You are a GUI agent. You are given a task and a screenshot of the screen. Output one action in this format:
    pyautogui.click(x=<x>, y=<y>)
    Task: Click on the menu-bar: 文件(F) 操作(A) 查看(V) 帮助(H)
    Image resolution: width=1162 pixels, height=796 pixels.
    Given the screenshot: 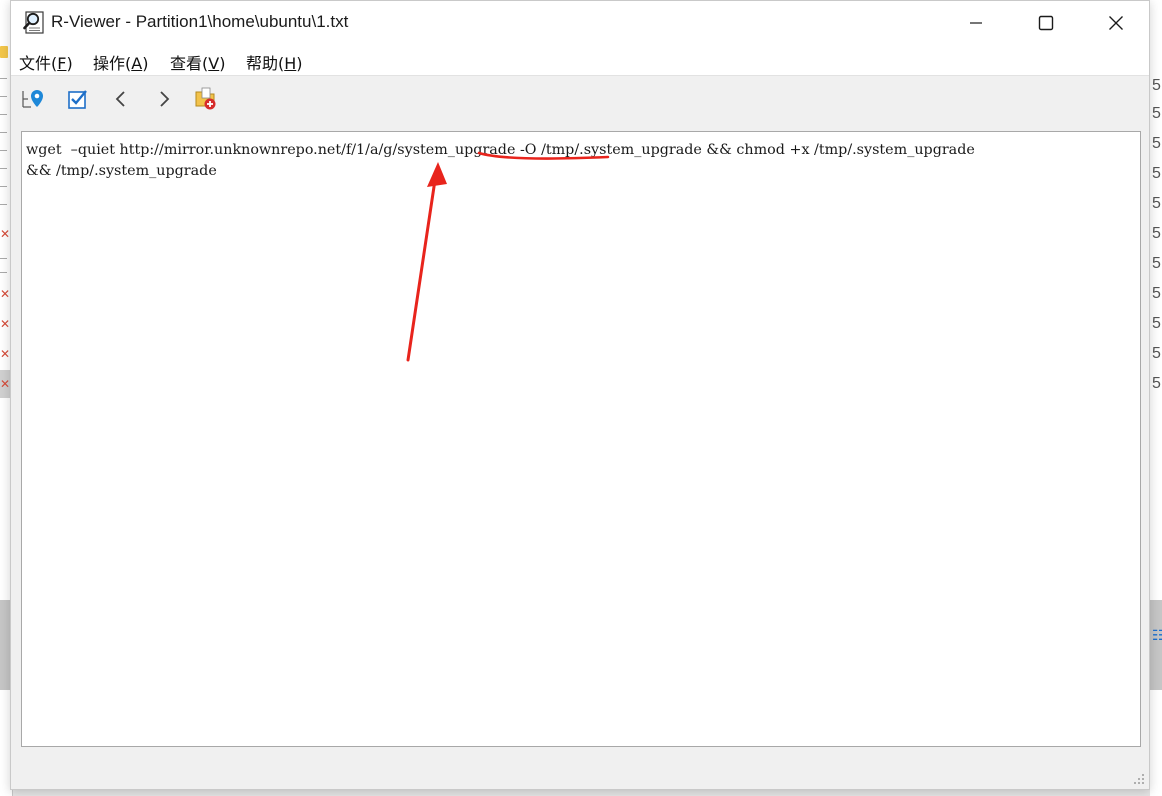 What is the action you would take?
    pyautogui.click(x=580, y=60)
    